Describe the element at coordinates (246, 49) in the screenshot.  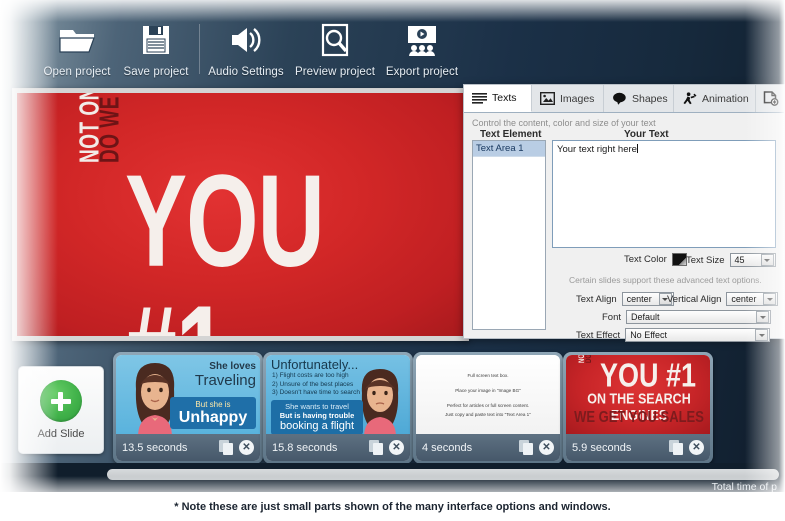
I see `audio-settings-button: Audio Settings` at that location.